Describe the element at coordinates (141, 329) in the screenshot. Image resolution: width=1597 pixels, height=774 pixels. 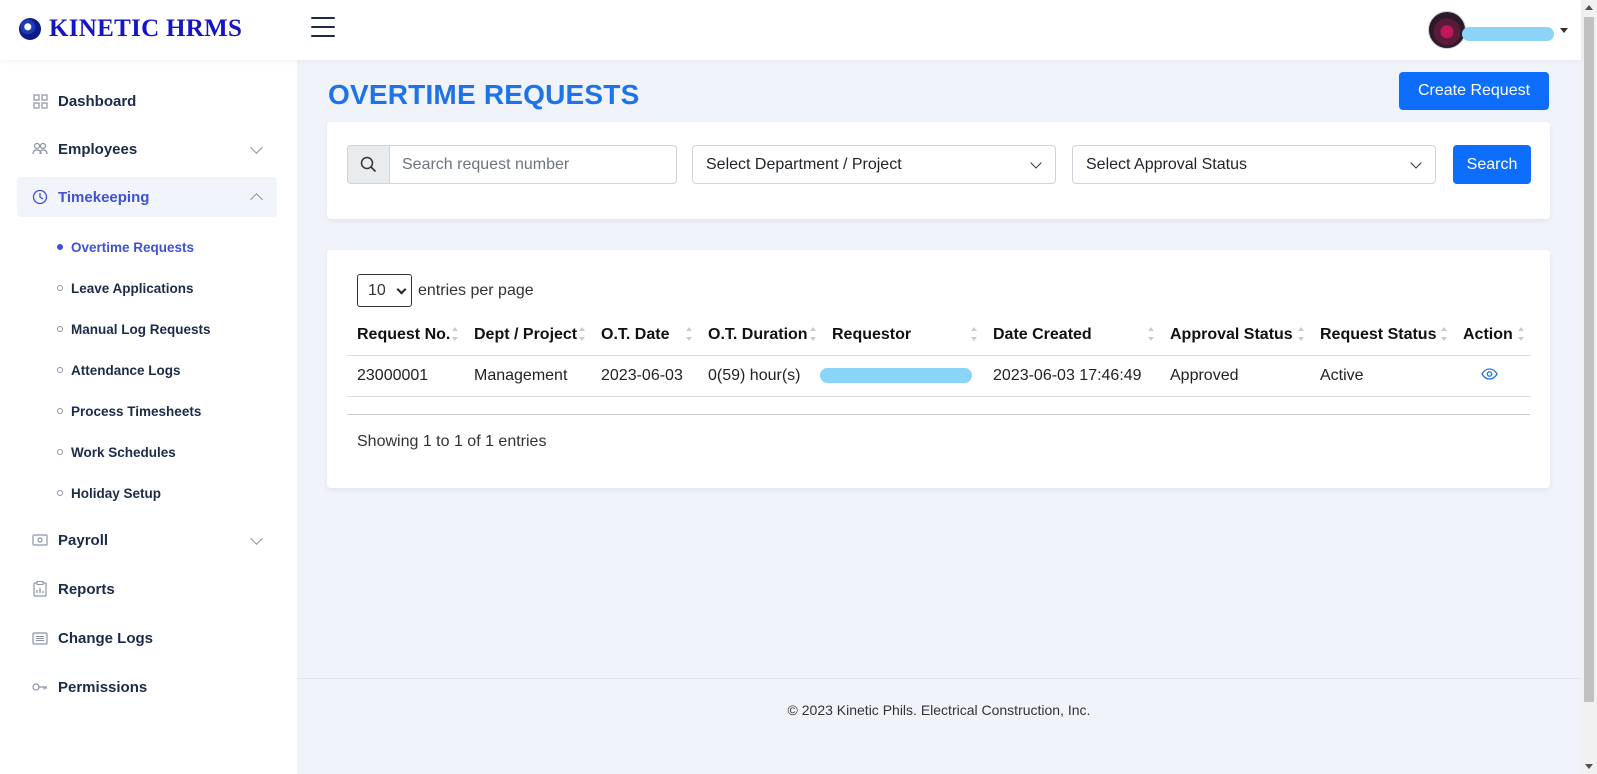
I see `sidebar-subitem-label: Manual Log Requests` at that location.